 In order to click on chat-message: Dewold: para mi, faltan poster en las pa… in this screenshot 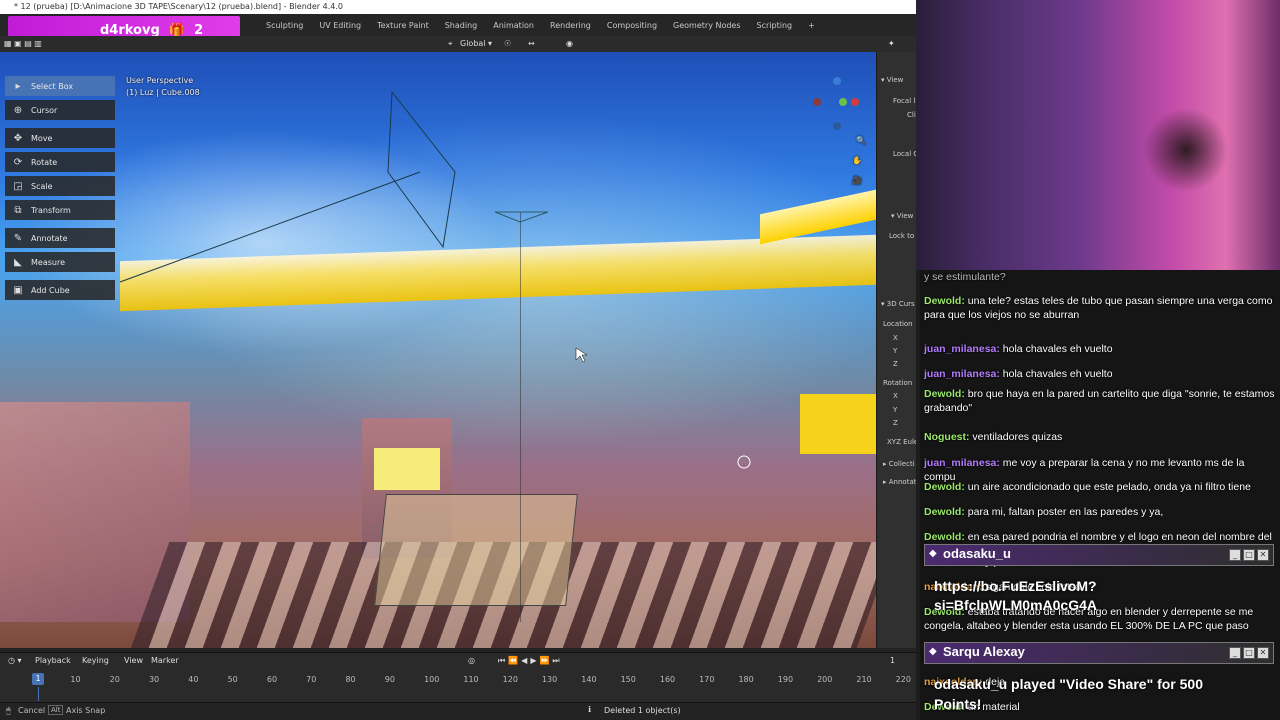, I will do `click(1100, 512)`.